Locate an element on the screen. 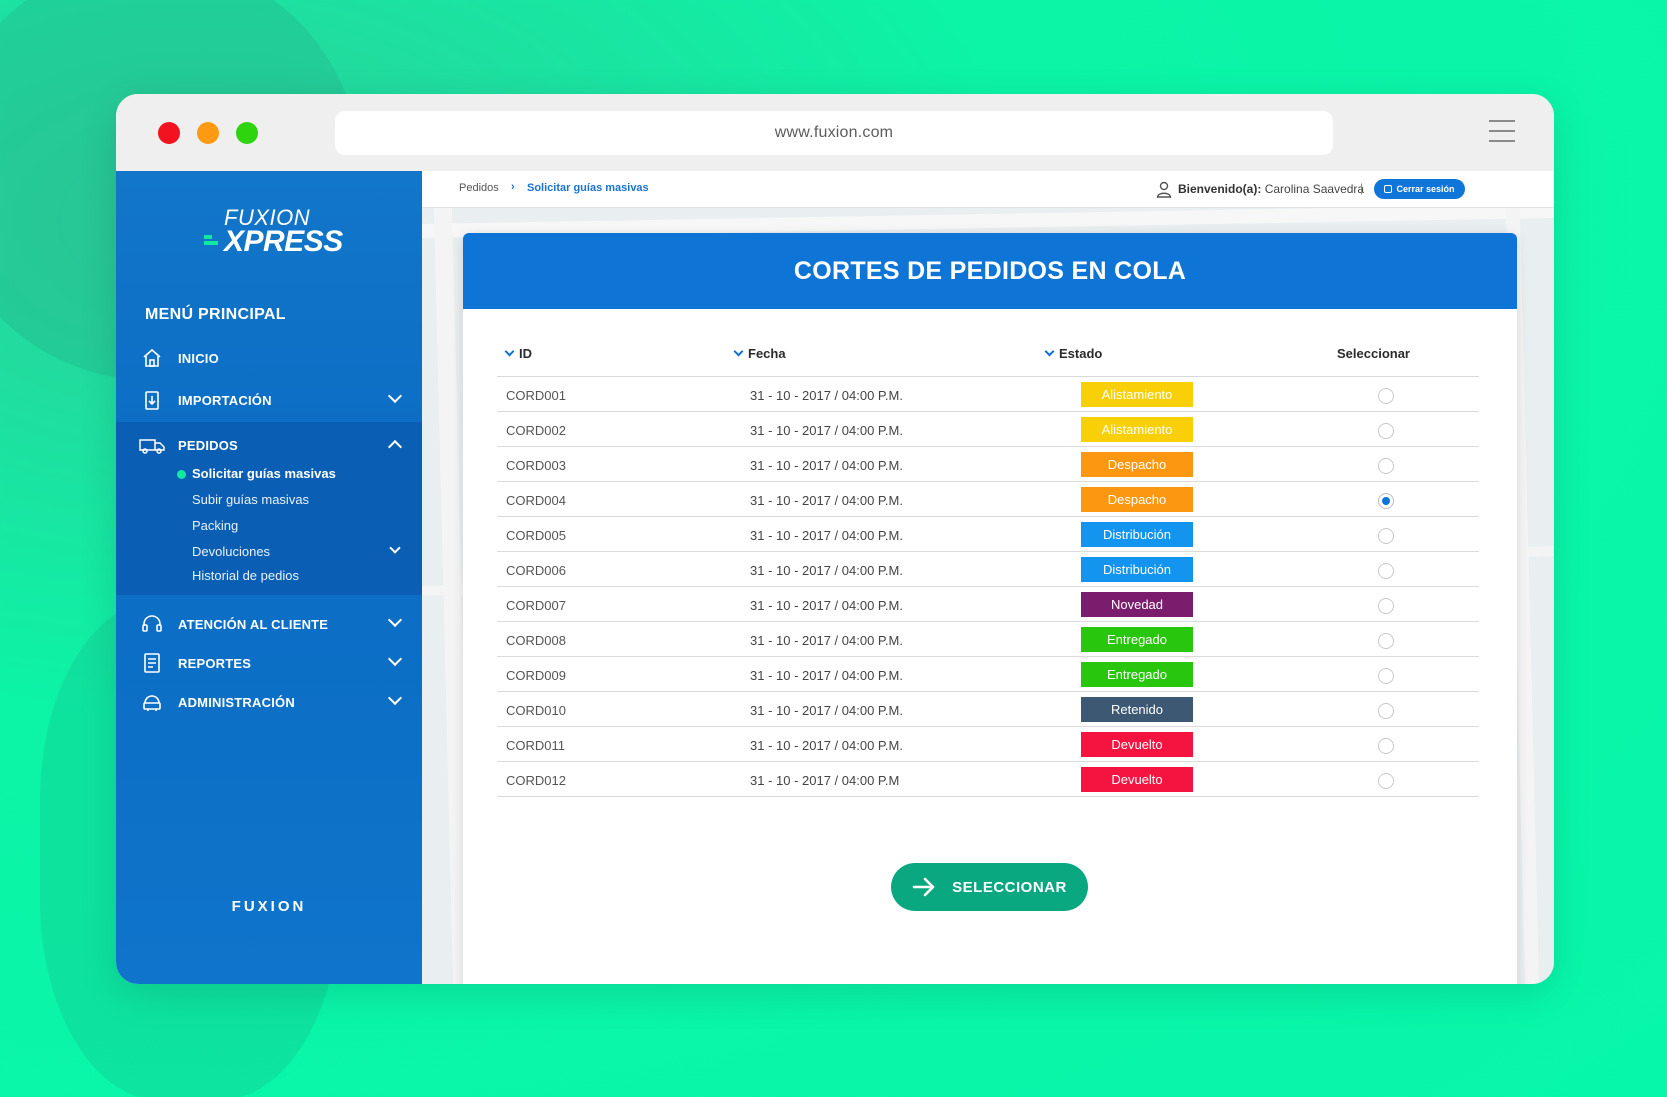 The width and height of the screenshot is (1667, 1097). sort-chevron-icon is located at coordinates (1049, 351).